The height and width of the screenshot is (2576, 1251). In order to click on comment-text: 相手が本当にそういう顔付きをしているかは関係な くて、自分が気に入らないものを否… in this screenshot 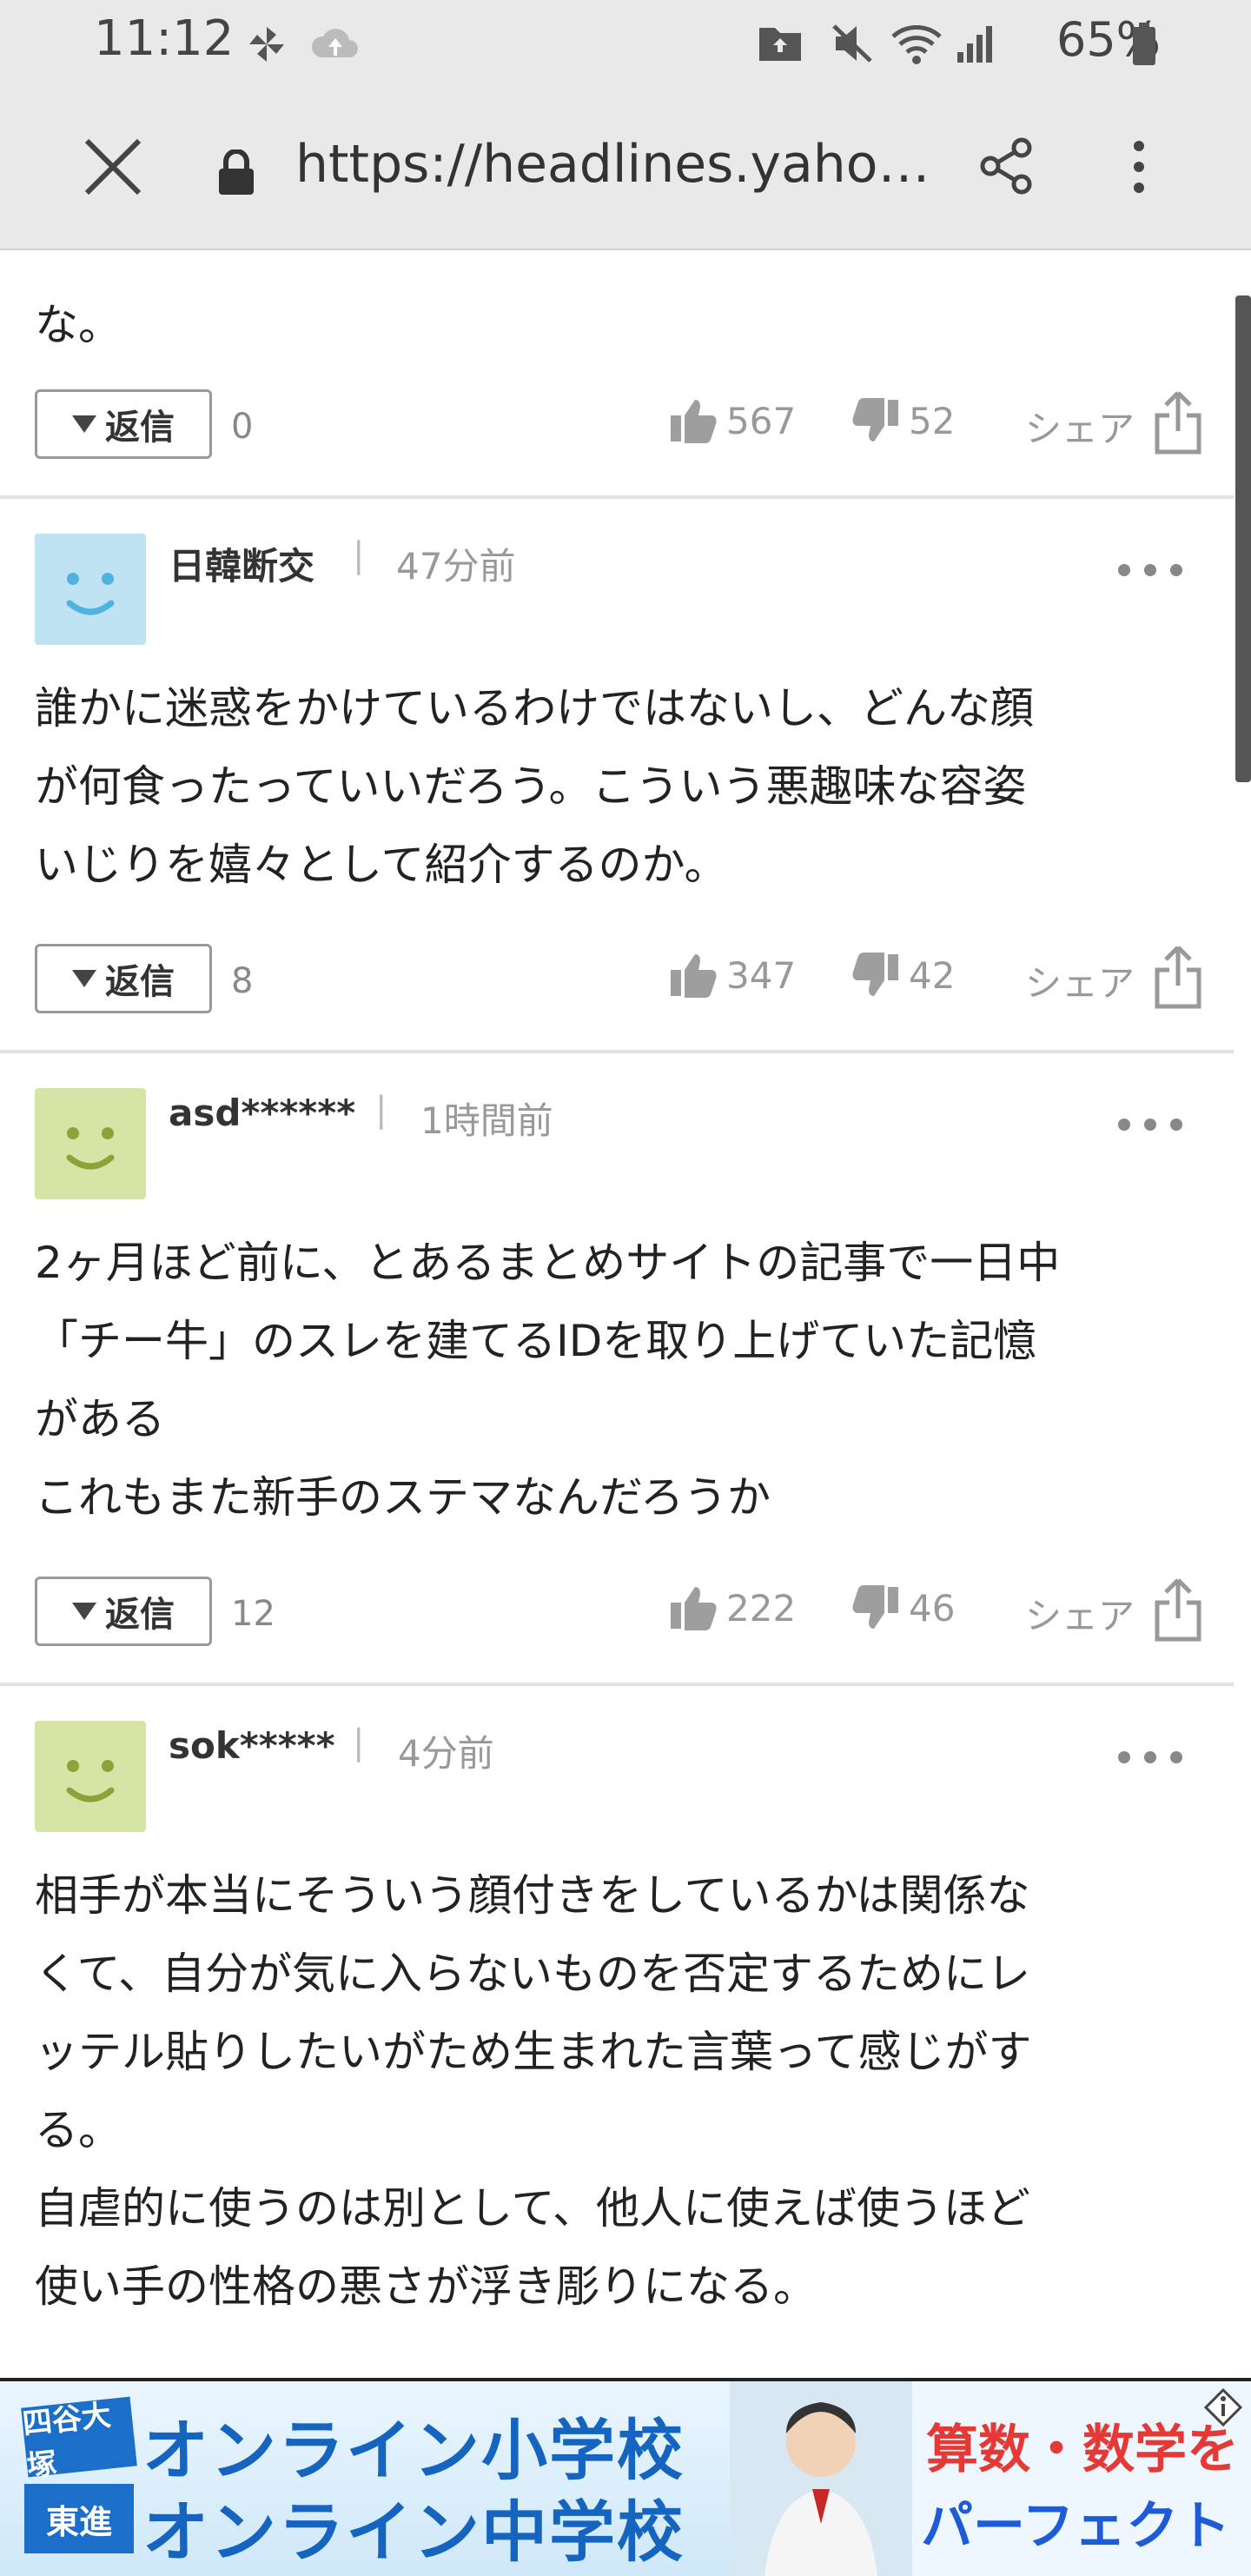, I will do `click(533, 2091)`.